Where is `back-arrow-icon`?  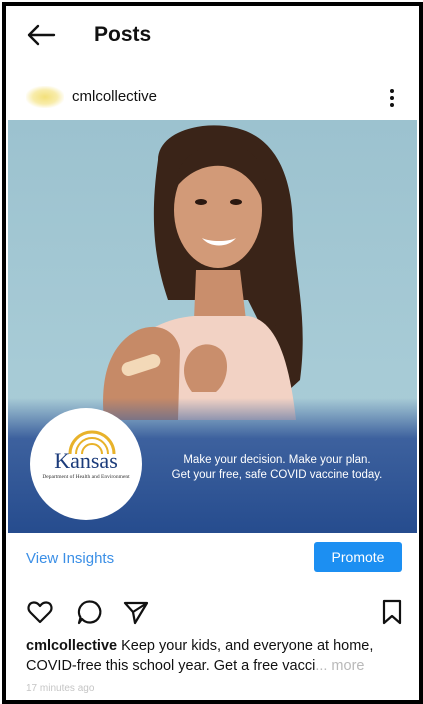
back-arrow-icon is located at coordinates (41, 35).